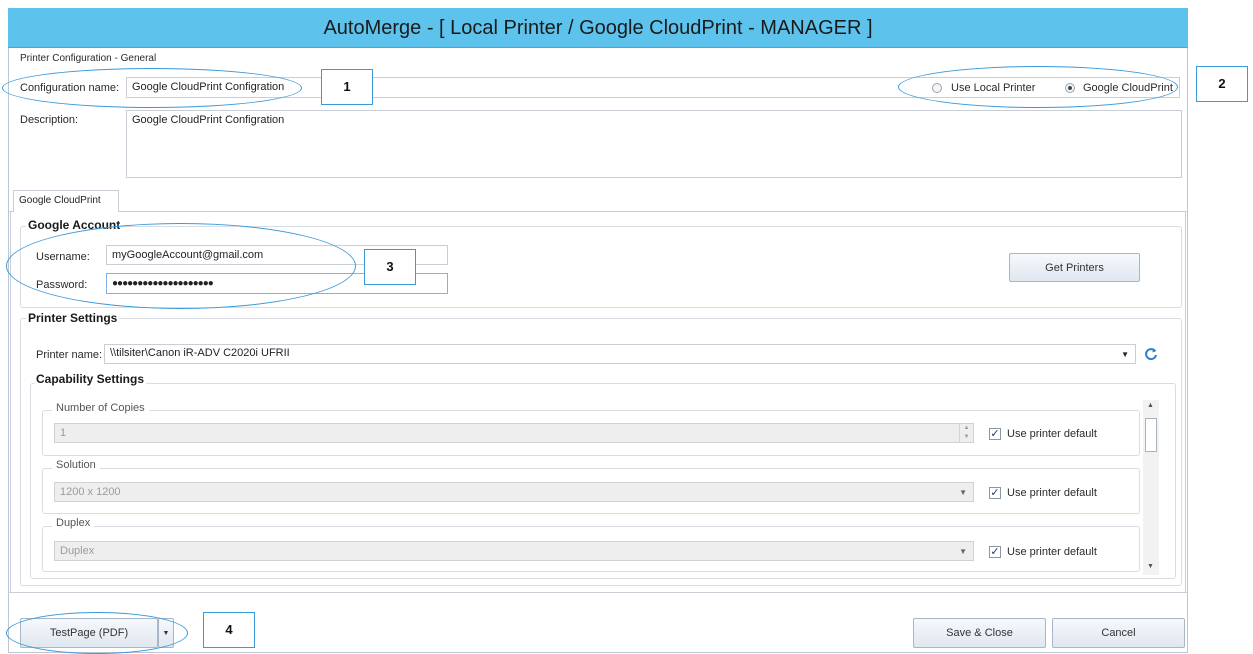 The image size is (1253, 654). Describe the element at coordinates (995, 493) in the screenshot. I see `solution-default-checkbox: ✓` at that location.